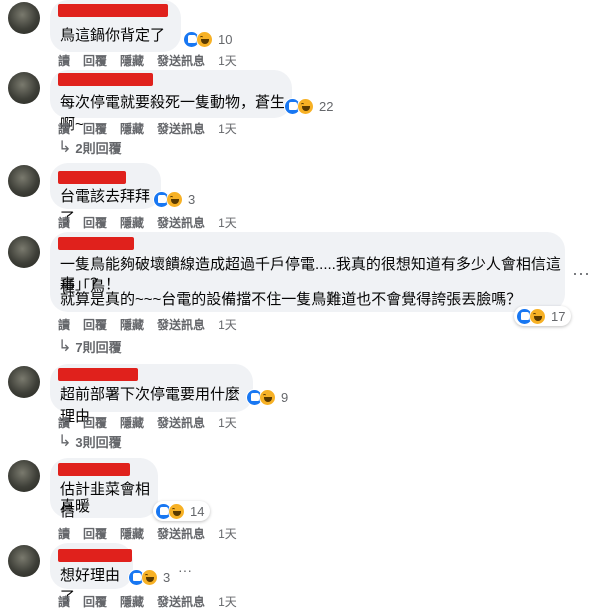  Describe the element at coordinates (326, 106) in the screenshot. I see `reaction-count: 22` at that location.